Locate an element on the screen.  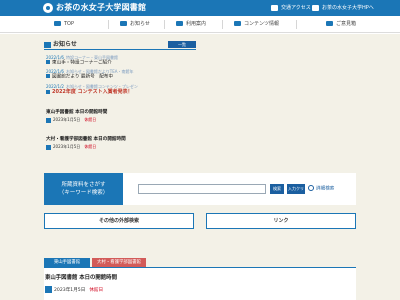
nav-item-feedback: ご意見箱 is located at coordinates (341, 24).